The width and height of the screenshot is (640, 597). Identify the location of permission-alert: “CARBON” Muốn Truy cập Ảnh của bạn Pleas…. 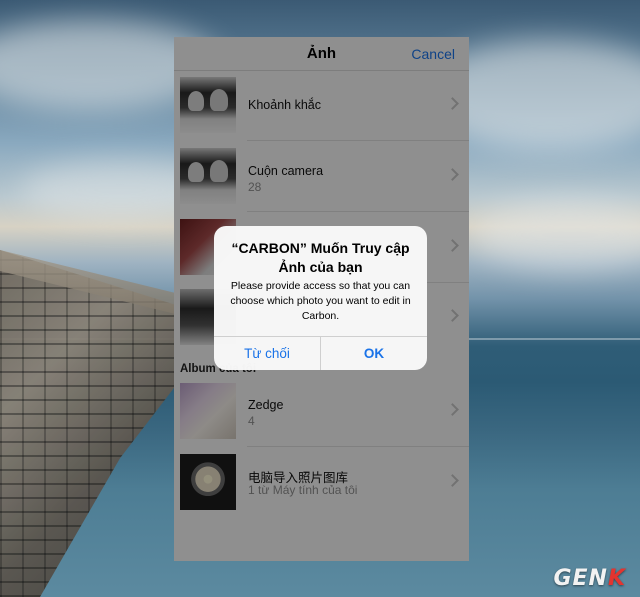
(320, 298).